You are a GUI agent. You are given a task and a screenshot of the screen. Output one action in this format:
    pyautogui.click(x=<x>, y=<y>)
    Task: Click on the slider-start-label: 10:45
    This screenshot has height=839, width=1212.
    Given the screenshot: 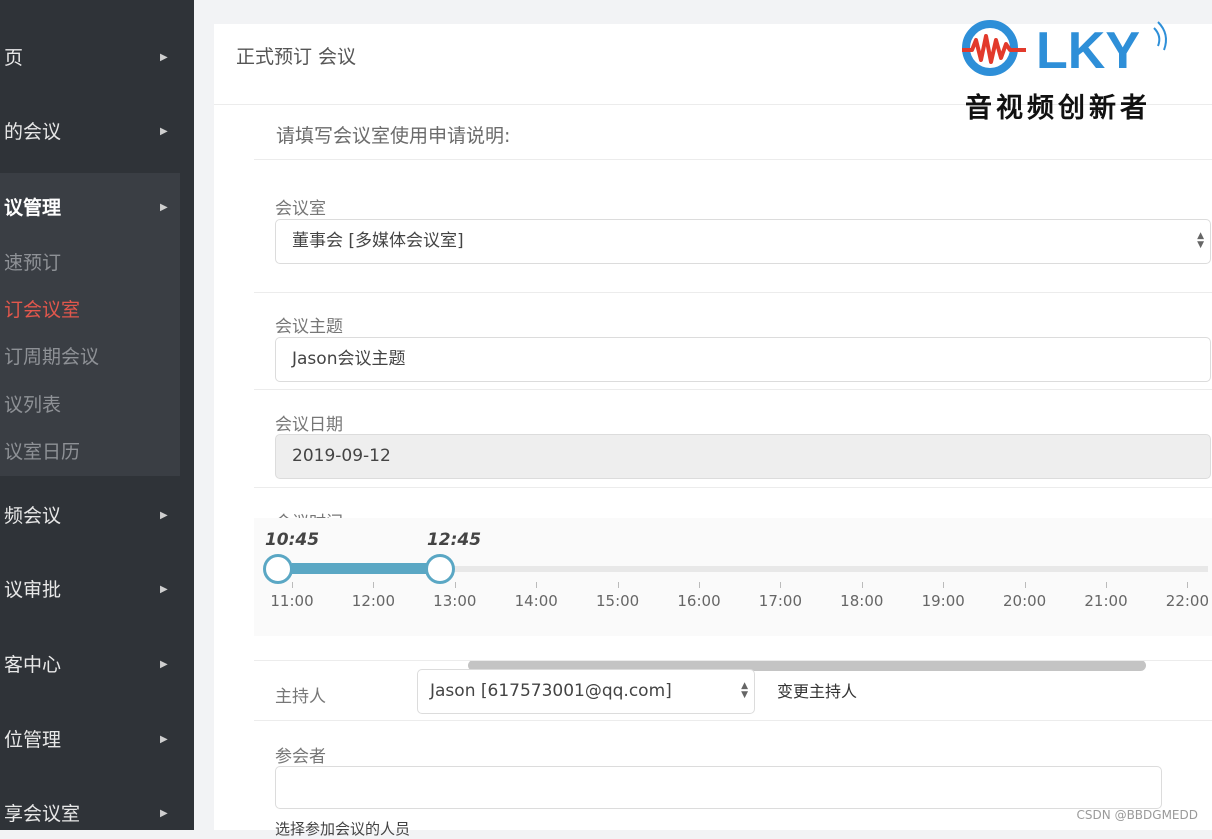 What is the action you would take?
    pyautogui.click(x=292, y=540)
    